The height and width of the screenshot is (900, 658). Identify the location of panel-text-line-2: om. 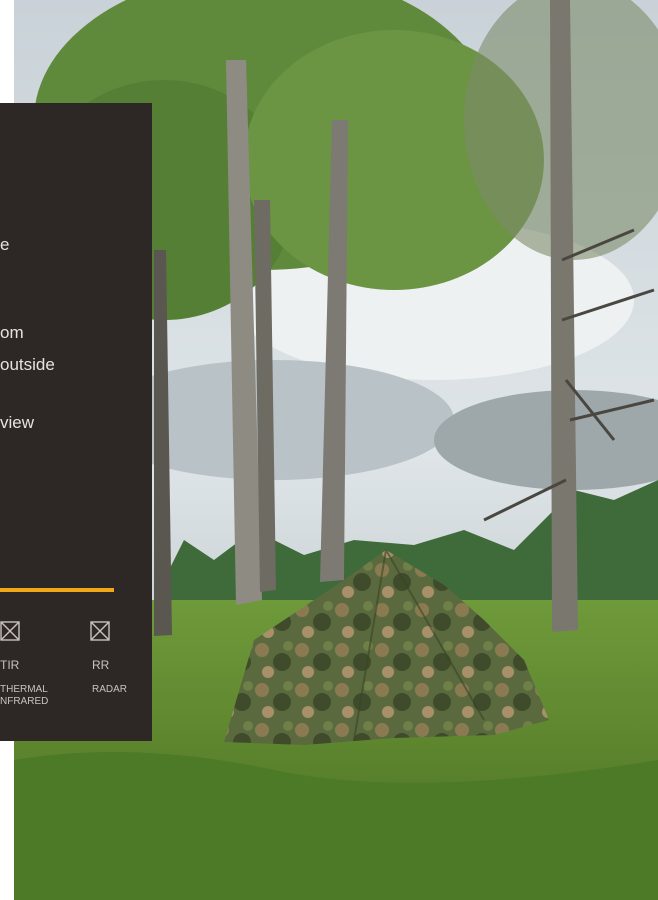
(12, 332).